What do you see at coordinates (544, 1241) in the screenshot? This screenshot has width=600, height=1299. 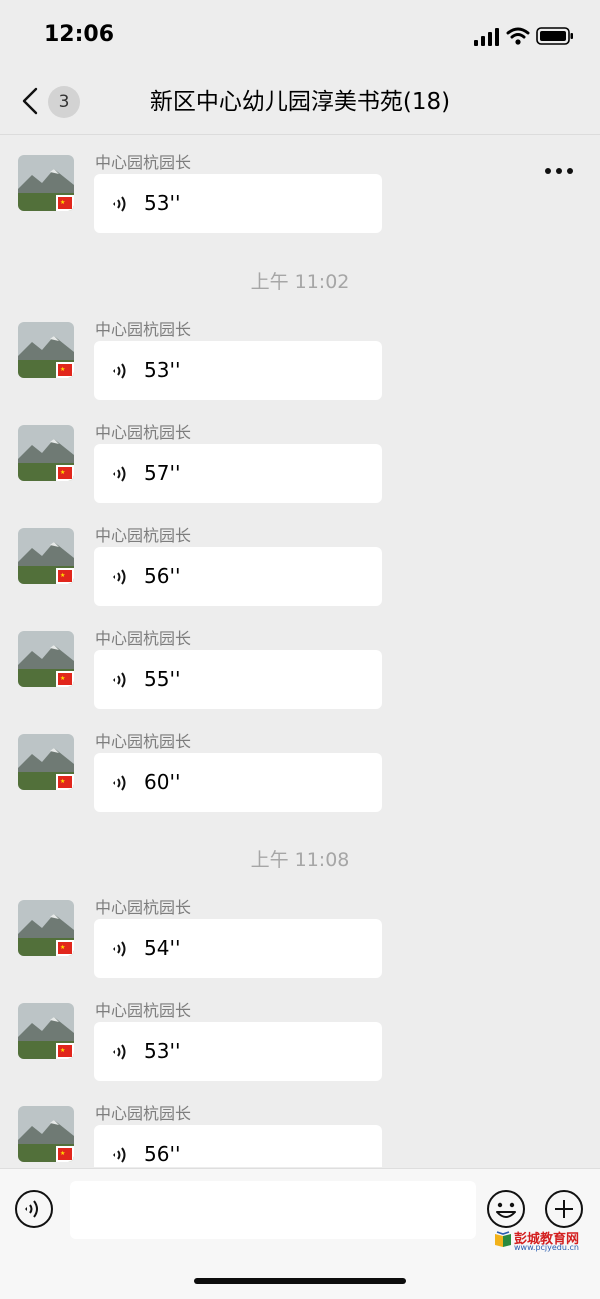 I see `watermark-logo: 彭城教育网 www.pcjyedu.cn` at bounding box center [544, 1241].